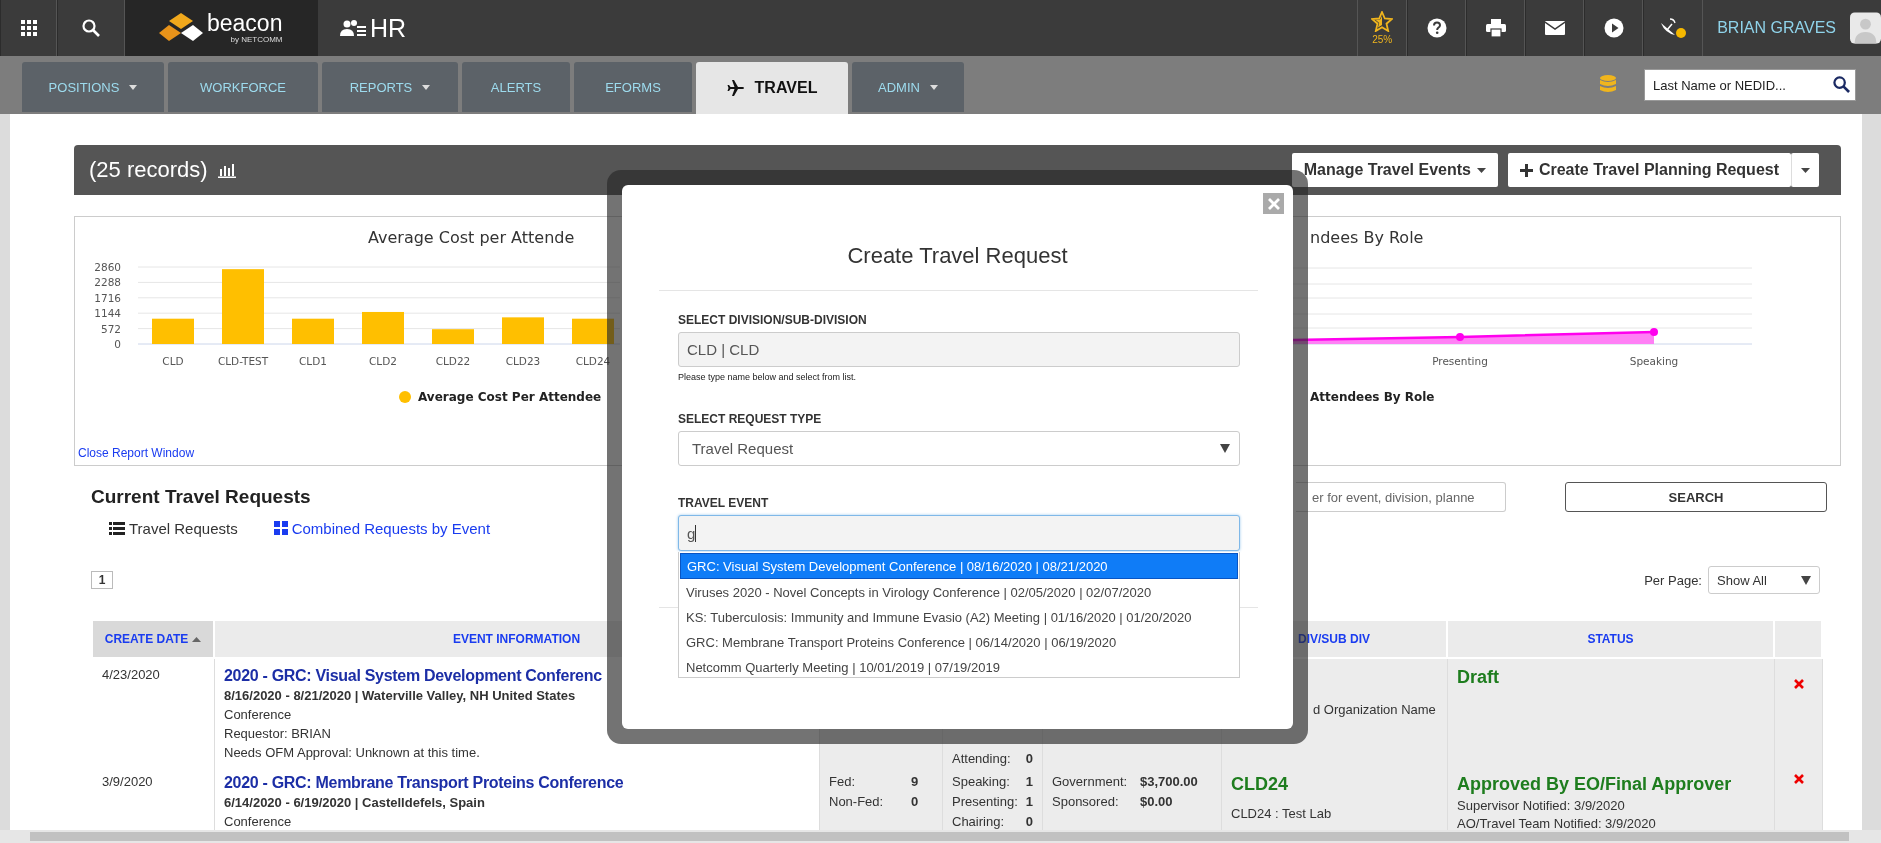  I want to click on column-header: STATUS, so click(1611, 639).